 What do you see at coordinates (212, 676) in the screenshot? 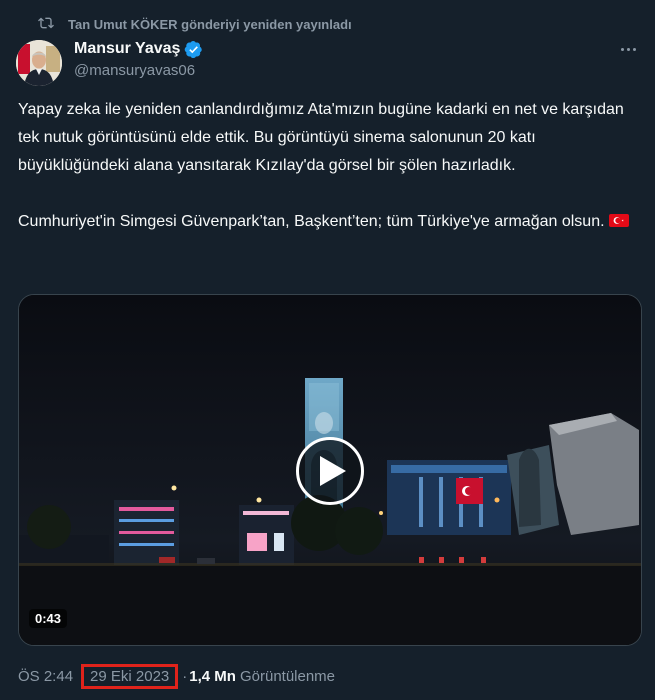
I see `views-count: 1,4 Mn` at bounding box center [212, 676].